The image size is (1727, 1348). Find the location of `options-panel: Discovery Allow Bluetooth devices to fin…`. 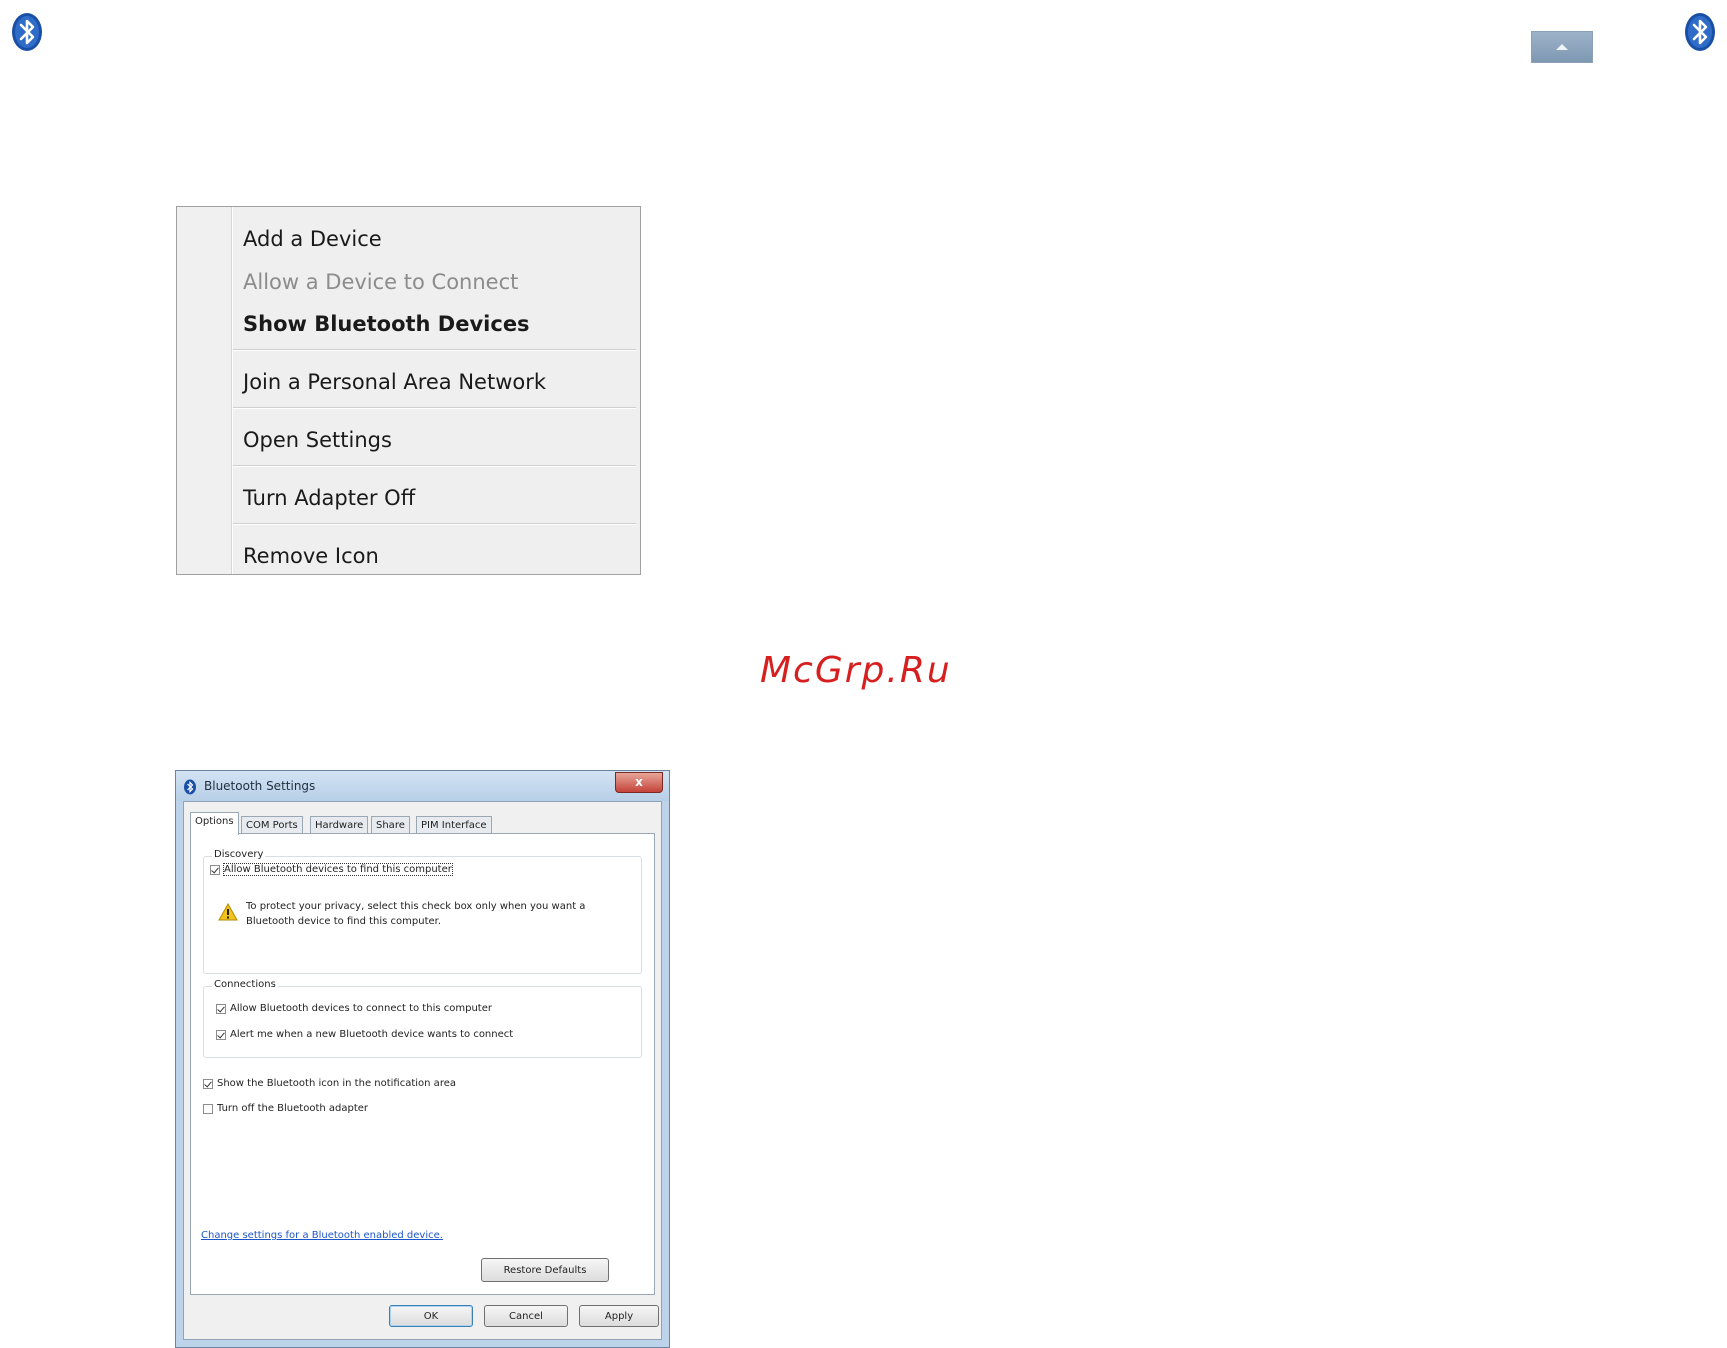

options-panel: Discovery Allow Bluetooth devices to fin… is located at coordinates (422, 1064).